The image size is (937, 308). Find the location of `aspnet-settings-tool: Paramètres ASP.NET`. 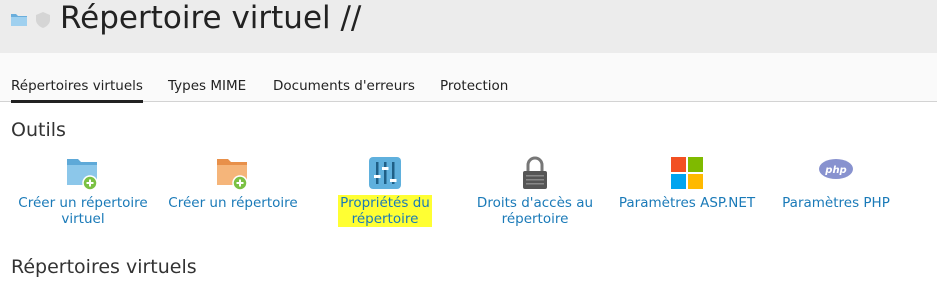

aspnet-settings-tool: Paramètres ASP.NET is located at coordinates (687, 183).